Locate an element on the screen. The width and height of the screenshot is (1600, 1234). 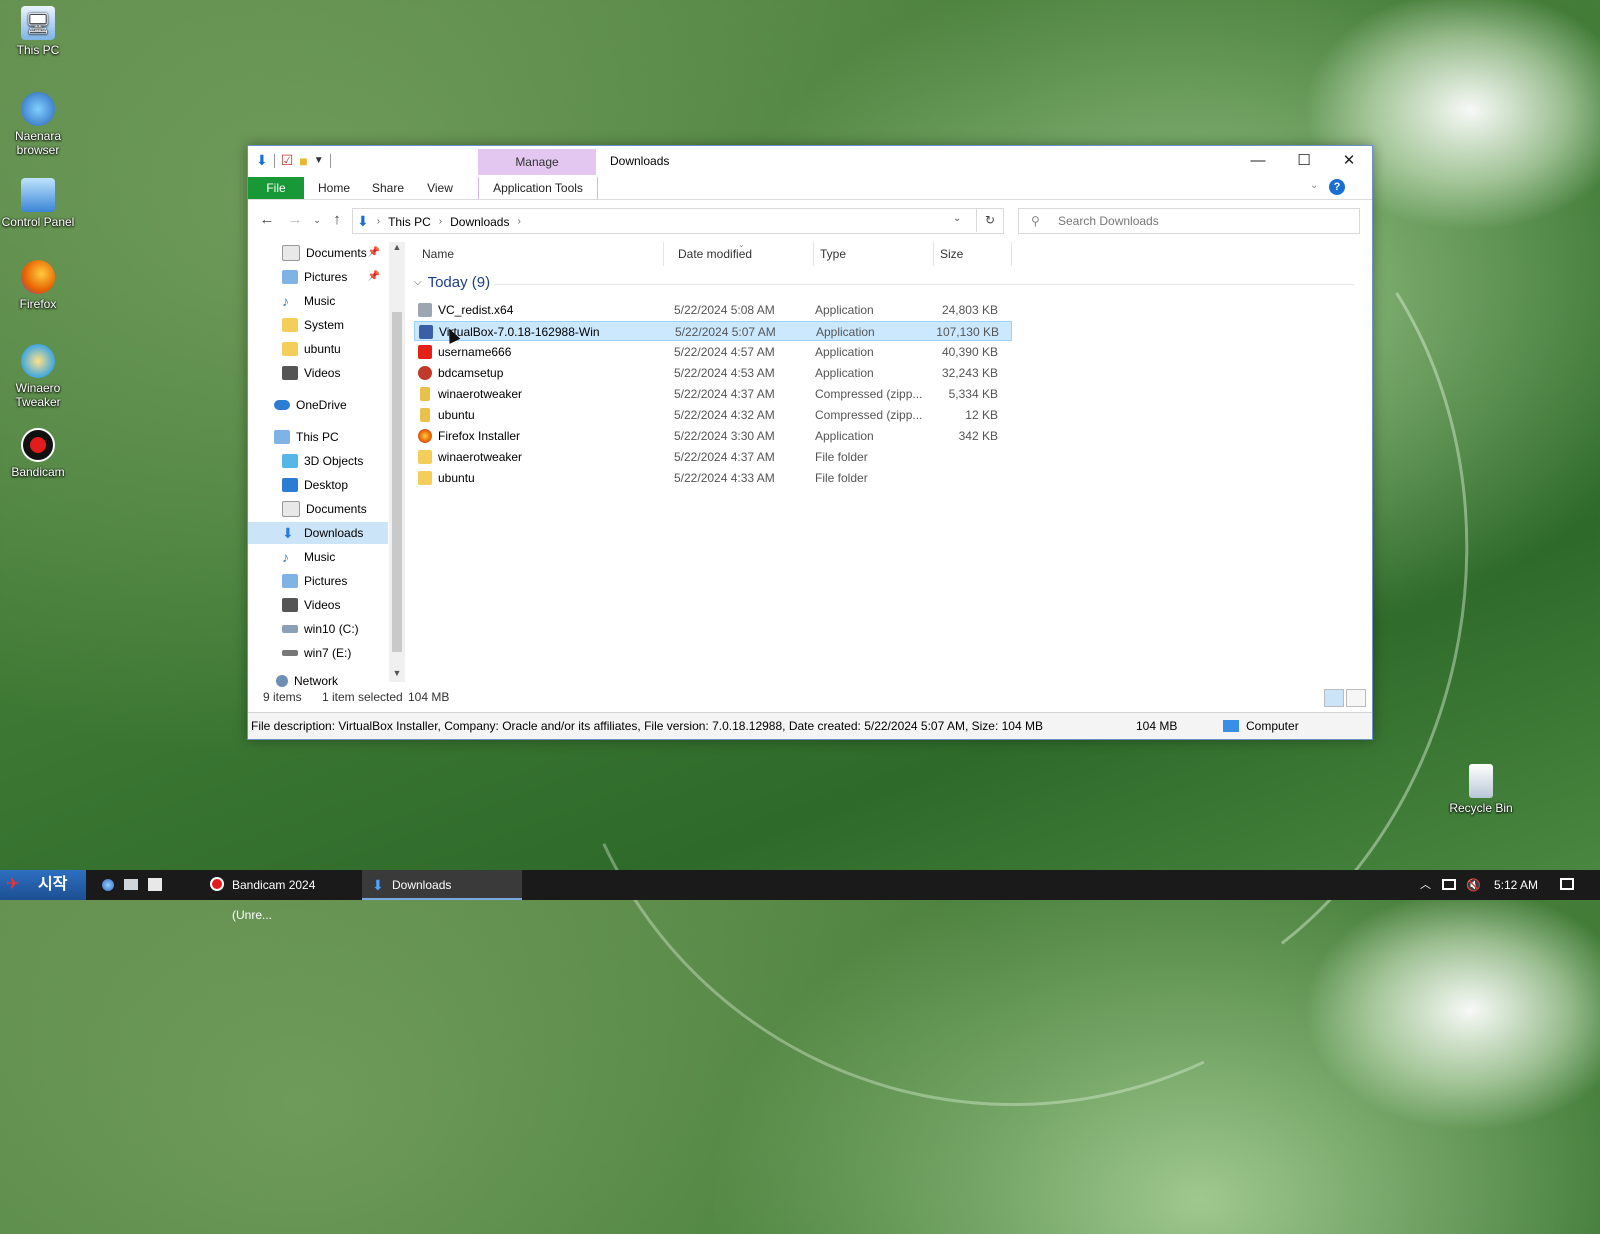
network-icon is located at coordinates (1449, 884).